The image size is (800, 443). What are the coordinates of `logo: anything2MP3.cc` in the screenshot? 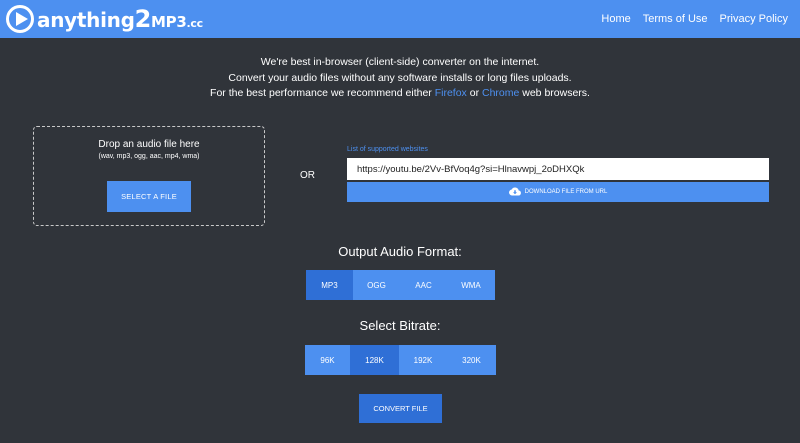 It's located at (104, 19).